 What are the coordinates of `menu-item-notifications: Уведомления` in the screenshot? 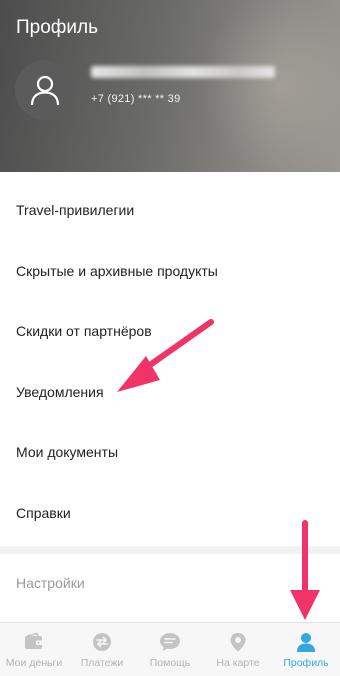 It's located at (170, 392).